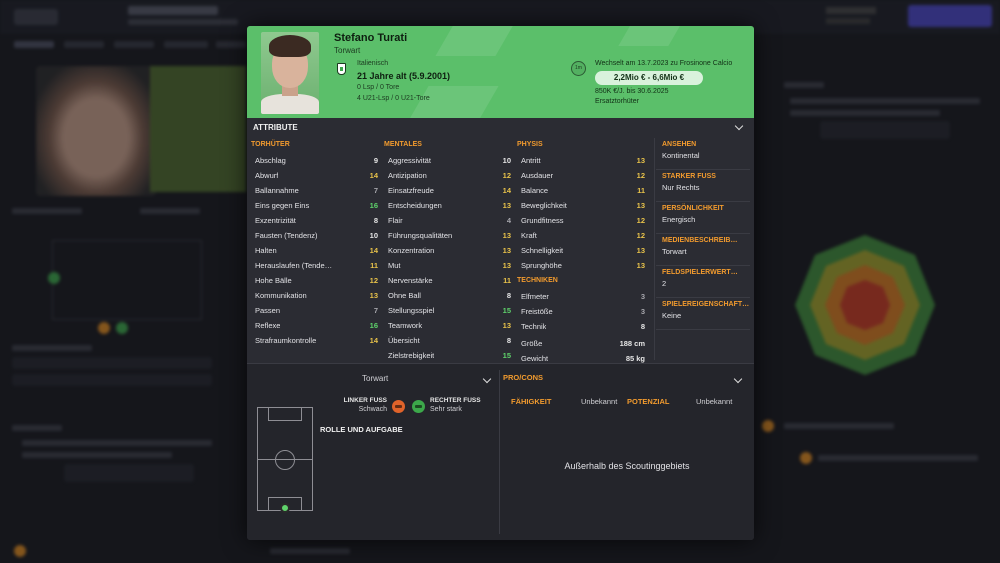 Image resolution: width=1000 pixels, height=563 pixels. What do you see at coordinates (739, 126) in the screenshot?
I see `attributes-dropdown-chevron-icon` at bounding box center [739, 126].